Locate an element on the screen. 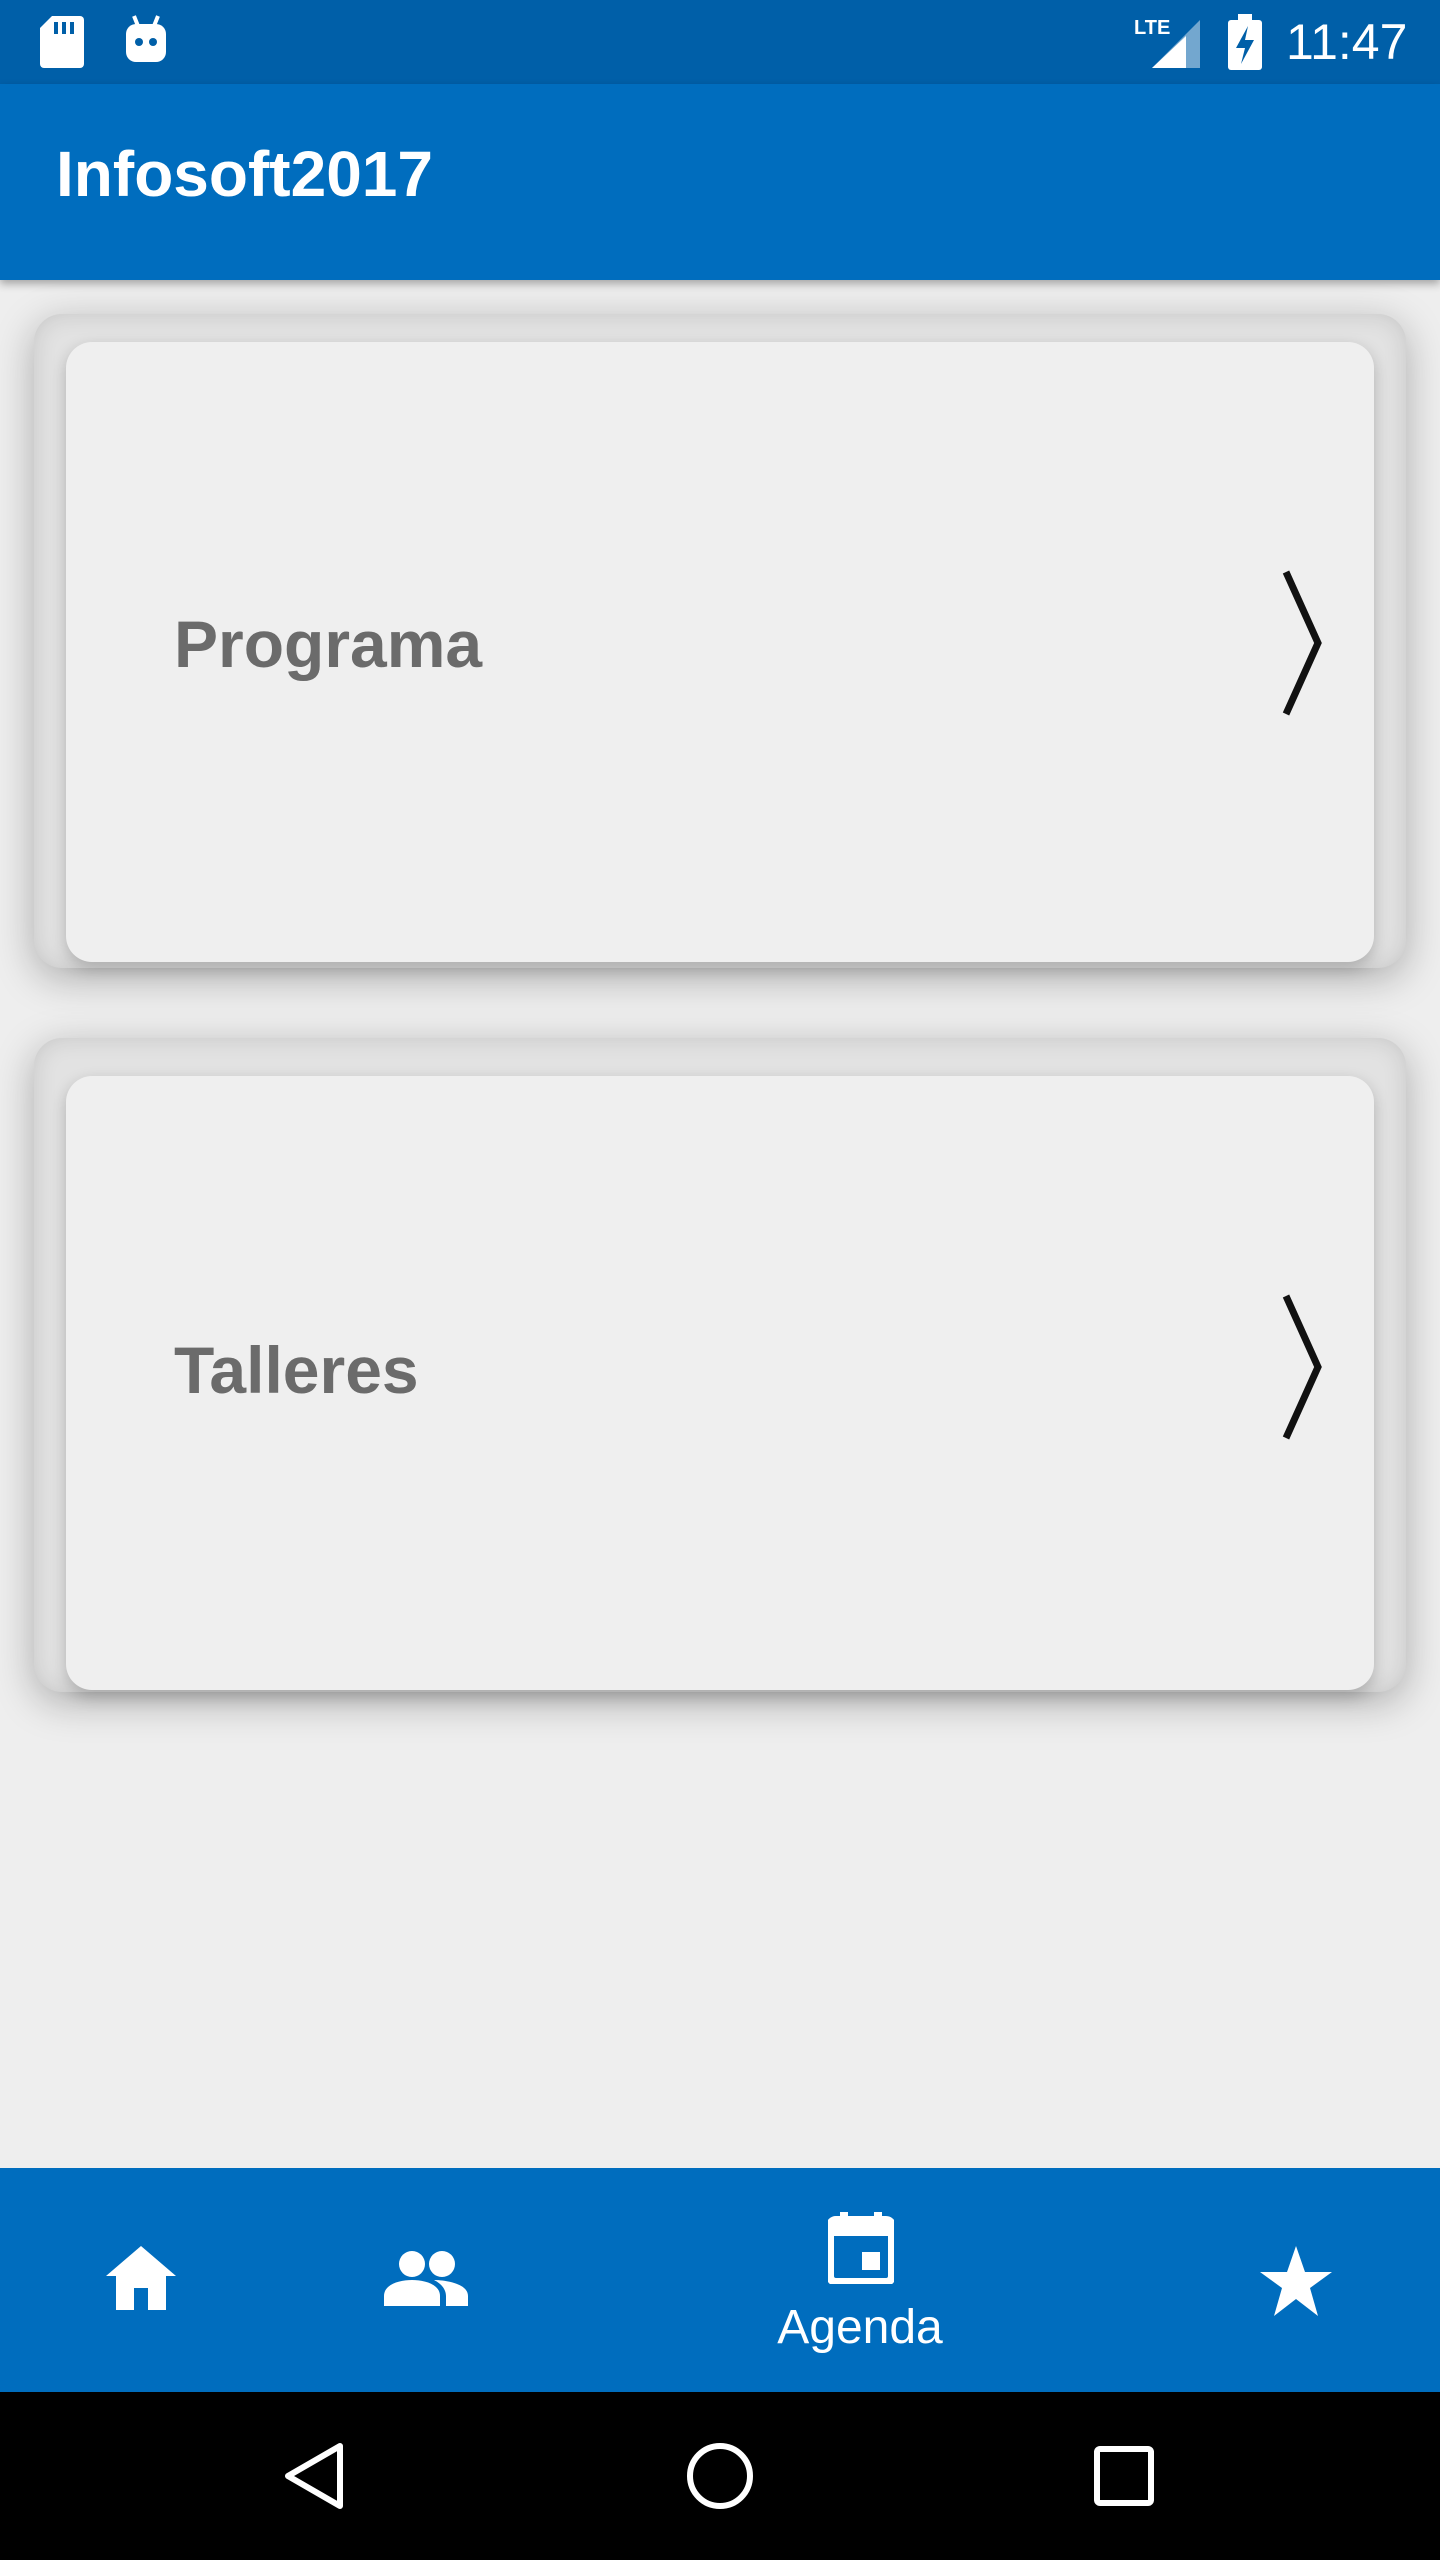 Image resolution: width=1440 pixels, height=2560 pixels. nav-item-favorites is located at coordinates (1296, 2280).